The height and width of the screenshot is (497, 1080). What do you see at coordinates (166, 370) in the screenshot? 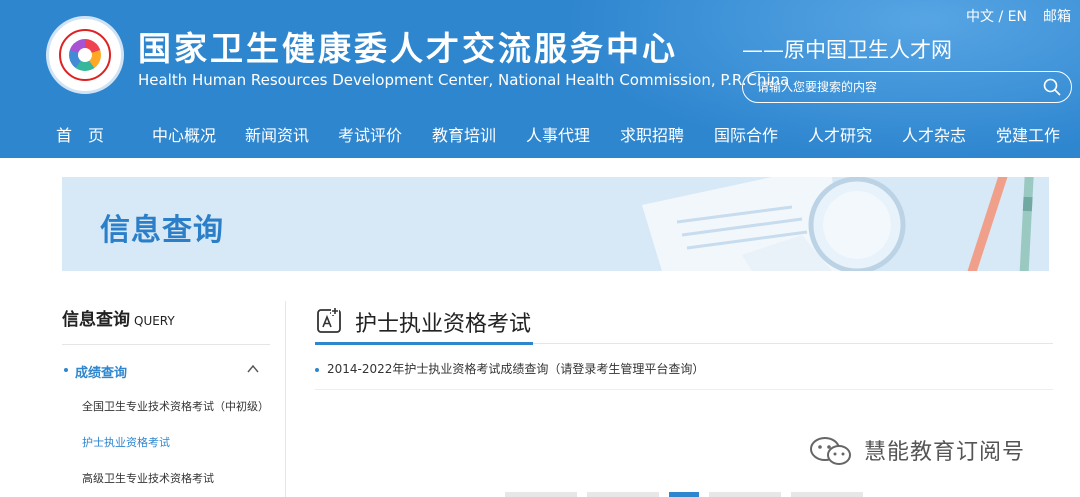
I see `sidebar-section-scores: 成绩查询` at bounding box center [166, 370].